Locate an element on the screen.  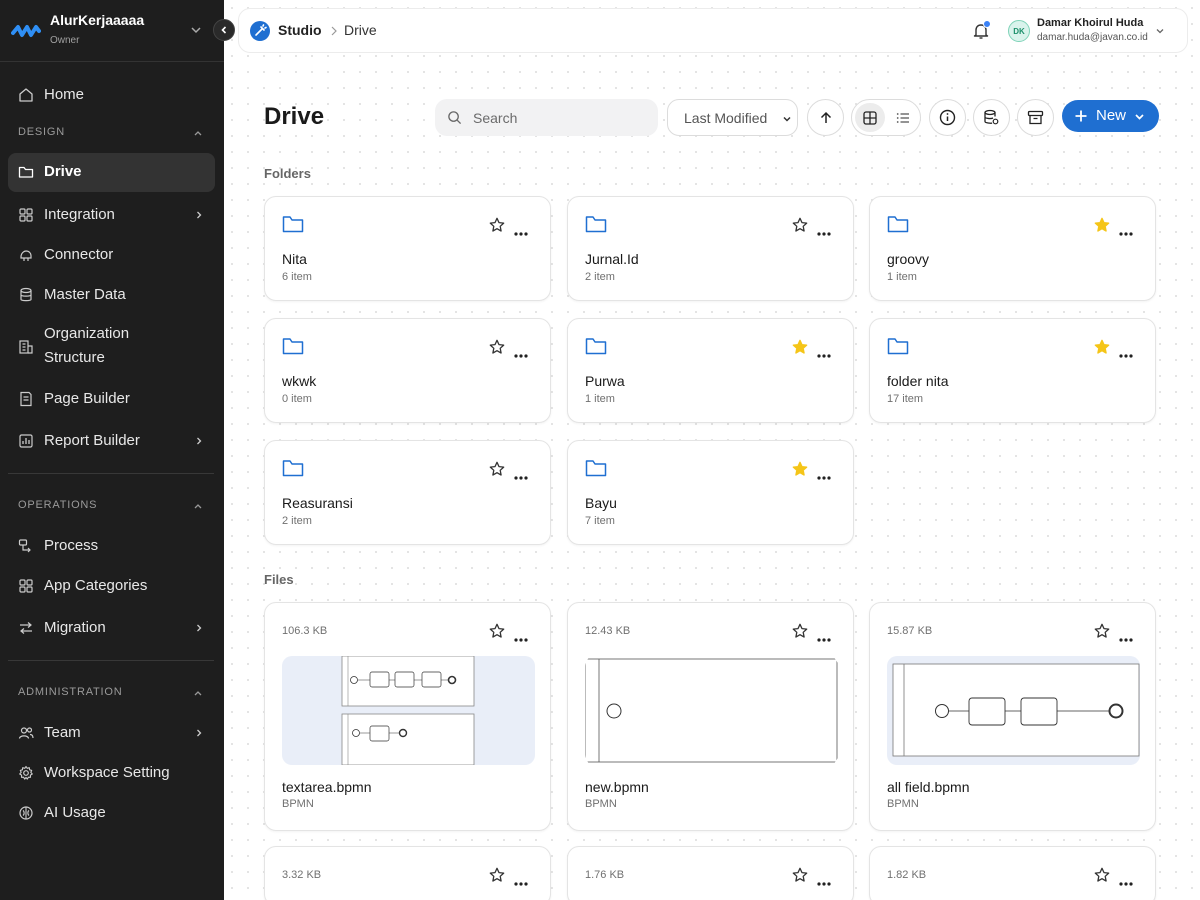
info-button is located at coordinates (947, 117).